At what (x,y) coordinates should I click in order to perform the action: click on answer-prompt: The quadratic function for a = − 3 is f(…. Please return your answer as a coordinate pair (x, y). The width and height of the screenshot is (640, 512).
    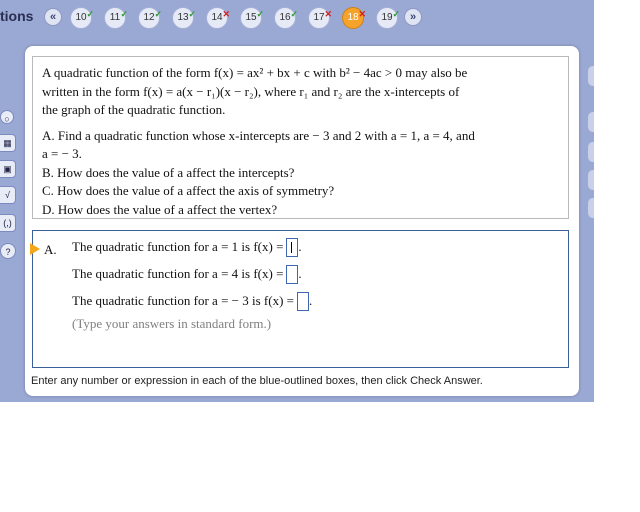
    Looking at the image, I should click on (183, 300).